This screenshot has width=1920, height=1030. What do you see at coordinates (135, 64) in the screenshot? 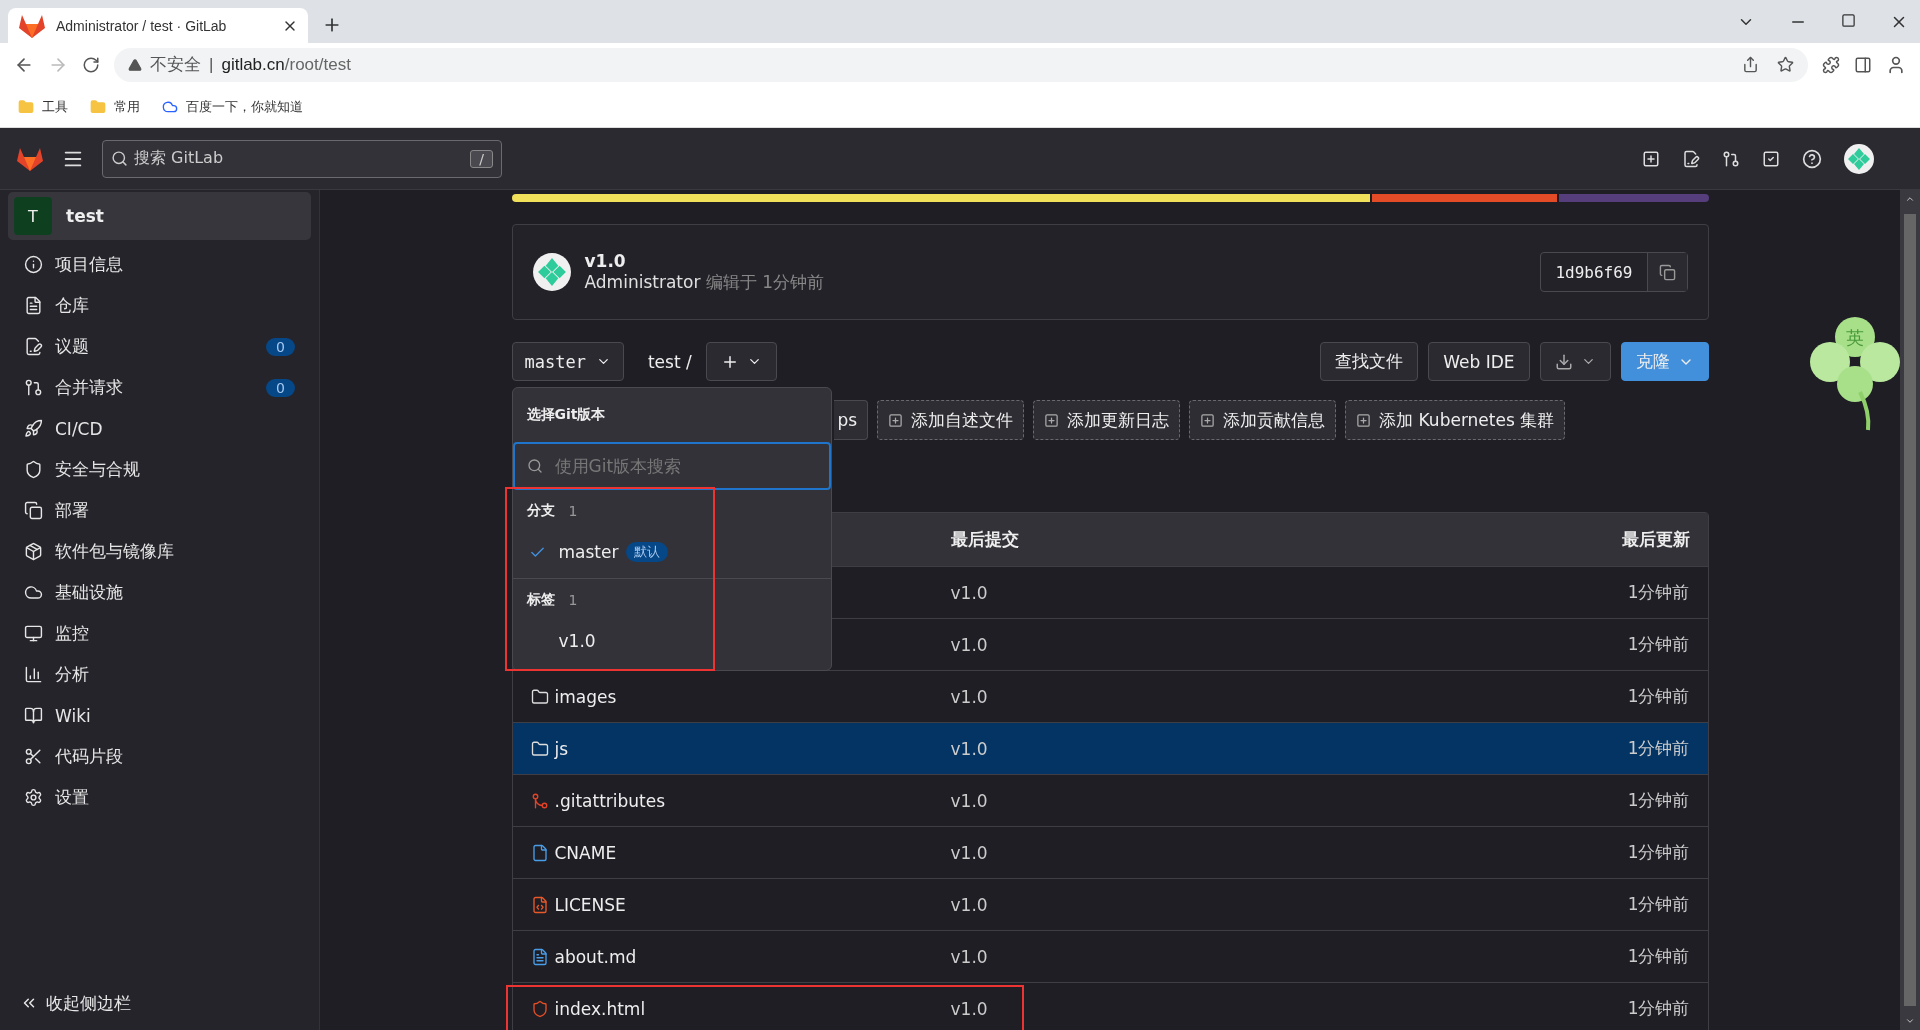
I see `warning-icon` at bounding box center [135, 64].